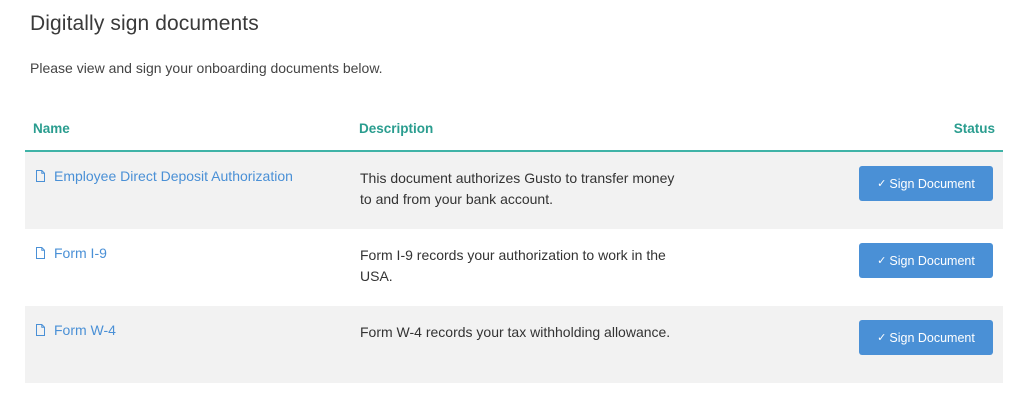 The height and width of the screenshot is (401, 1024). I want to click on document-name: Employee Direct Deposit Authorization, so click(173, 176).